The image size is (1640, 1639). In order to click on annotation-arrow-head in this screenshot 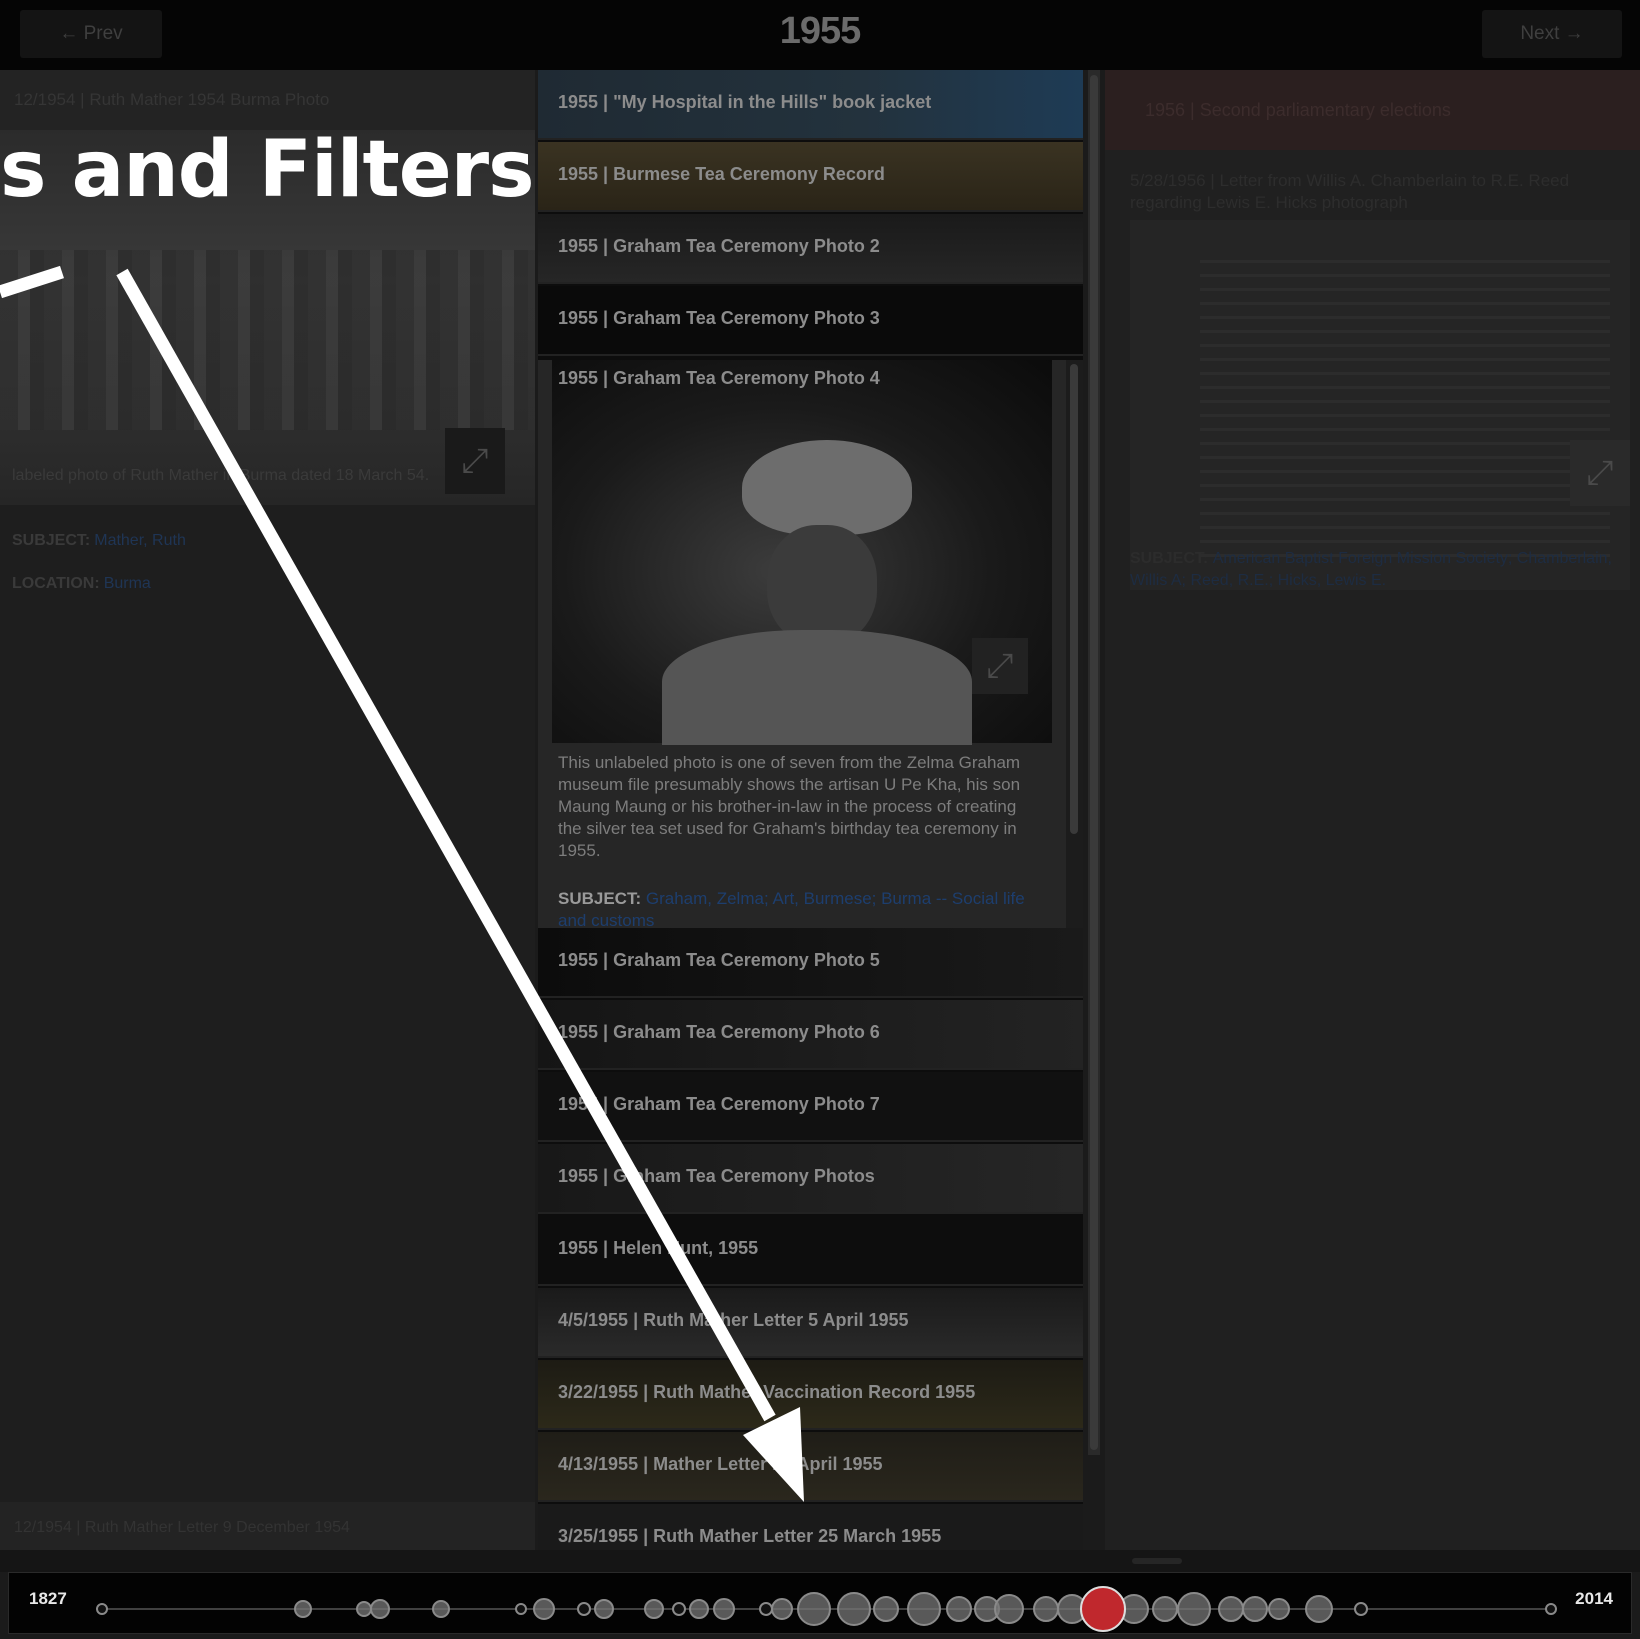, I will do `click(773, 1454)`.